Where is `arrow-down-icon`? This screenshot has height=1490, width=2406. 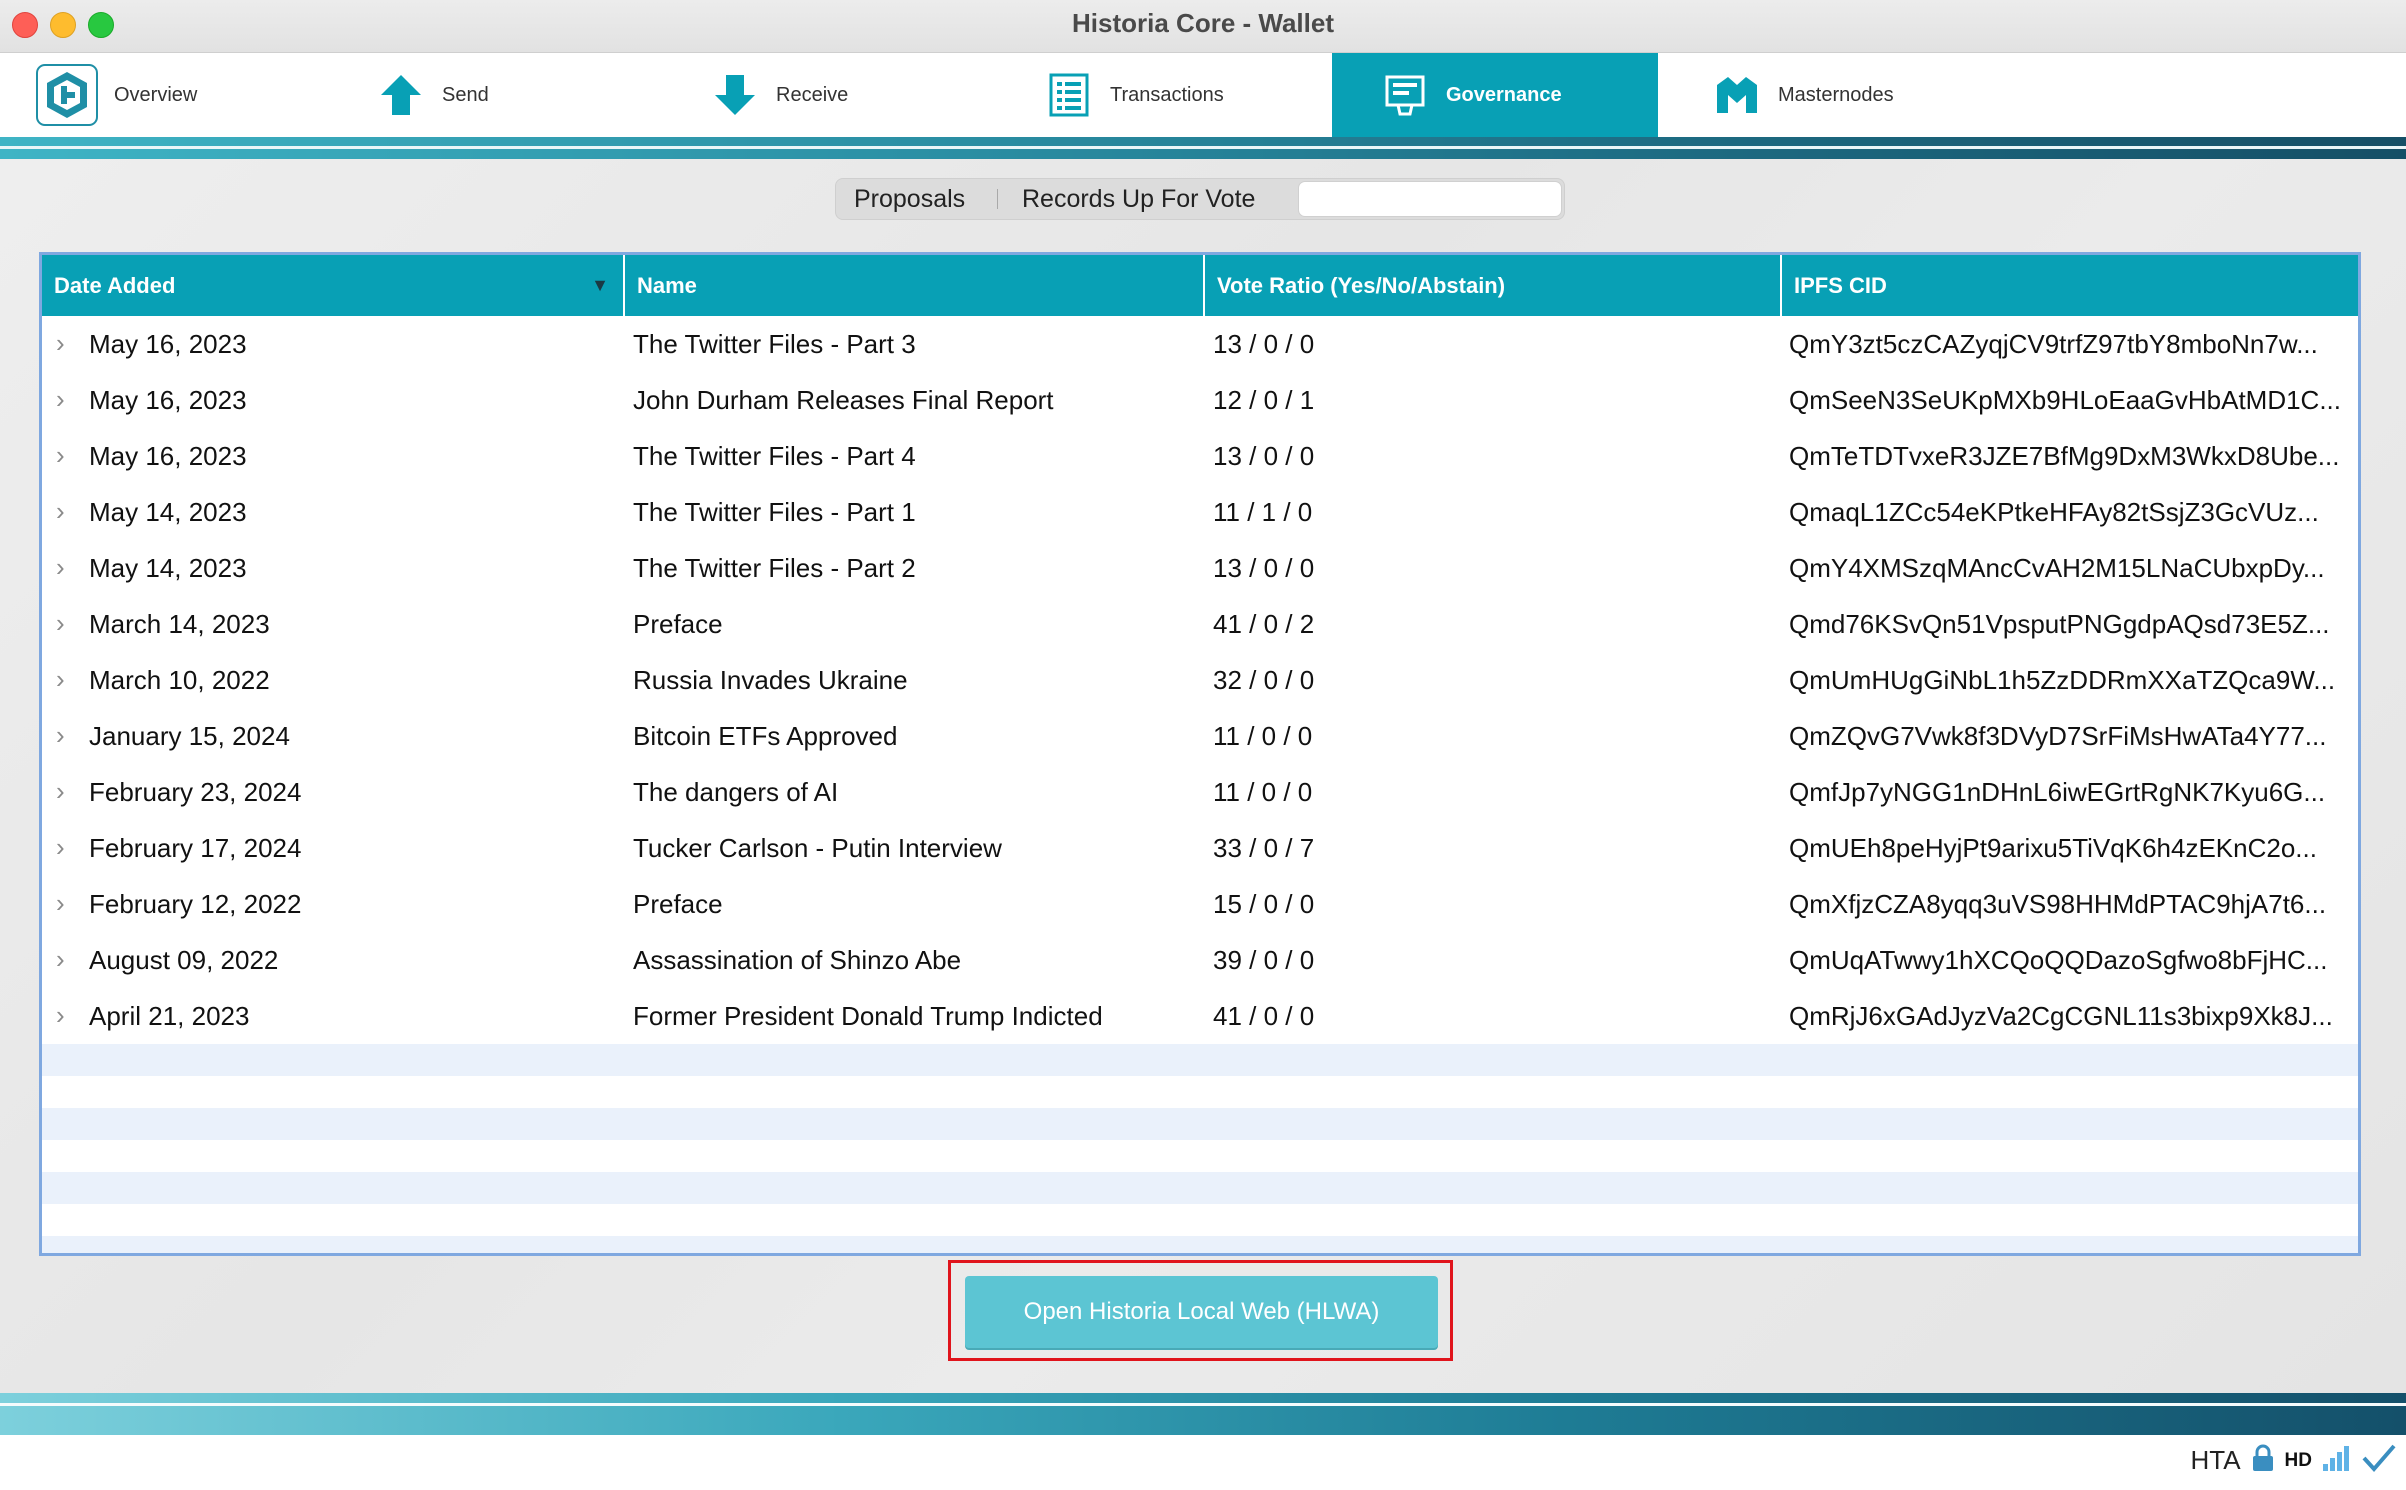 arrow-down-icon is located at coordinates (735, 95).